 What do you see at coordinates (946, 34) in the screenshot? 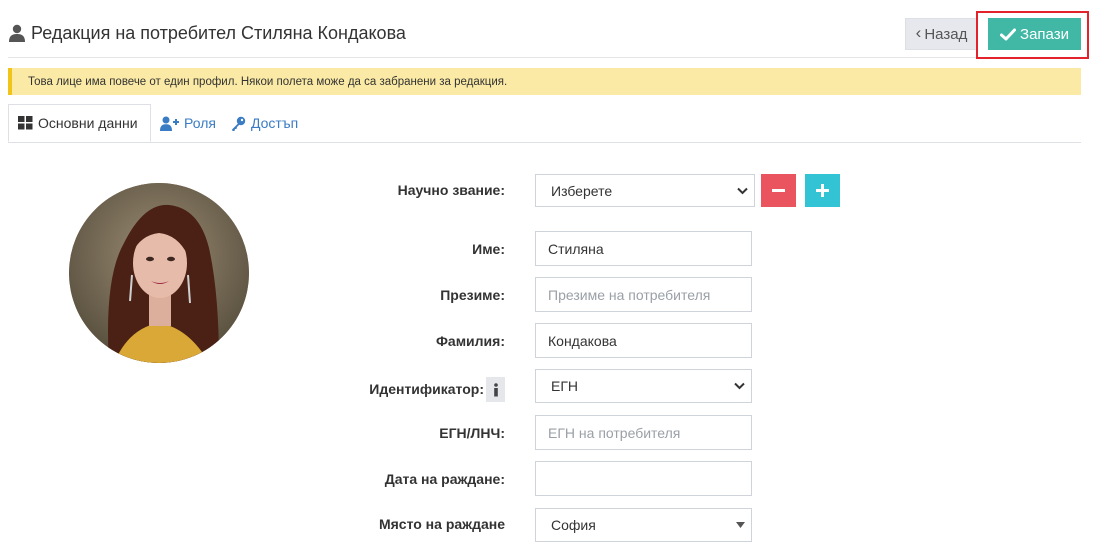
I see `back-button-label: Назад` at bounding box center [946, 34].